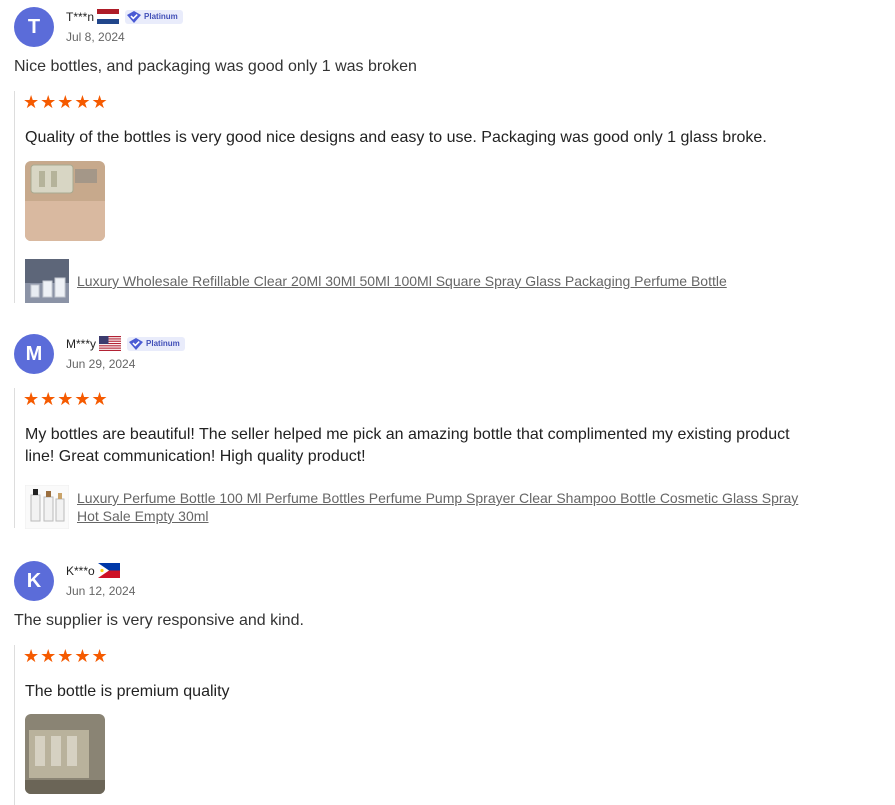 The height and width of the screenshot is (805, 895). I want to click on reviewer-line: T***n Platinum, so click(124, 16).